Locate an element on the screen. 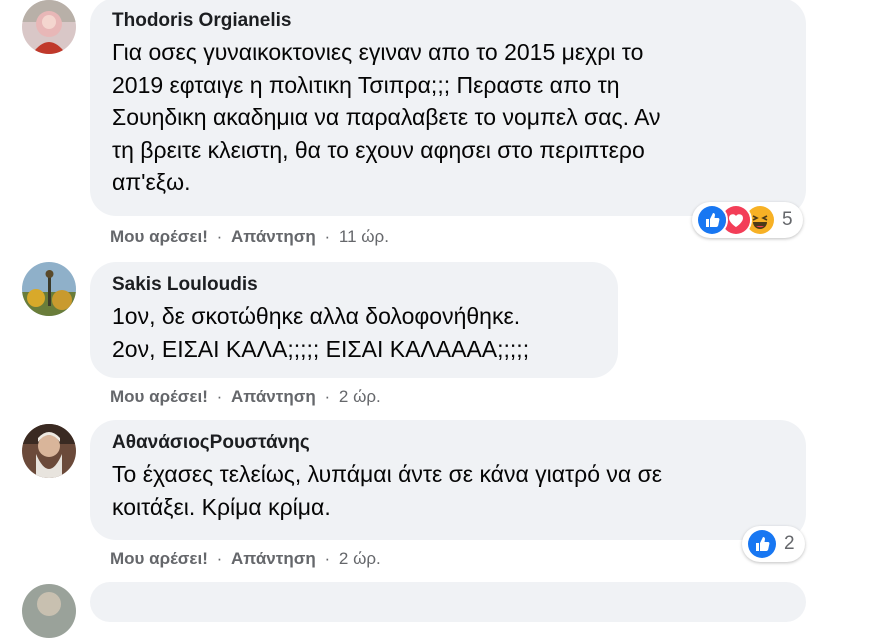  comment-timestamp: 11 ώρ. is located at coordinates (364, 236).